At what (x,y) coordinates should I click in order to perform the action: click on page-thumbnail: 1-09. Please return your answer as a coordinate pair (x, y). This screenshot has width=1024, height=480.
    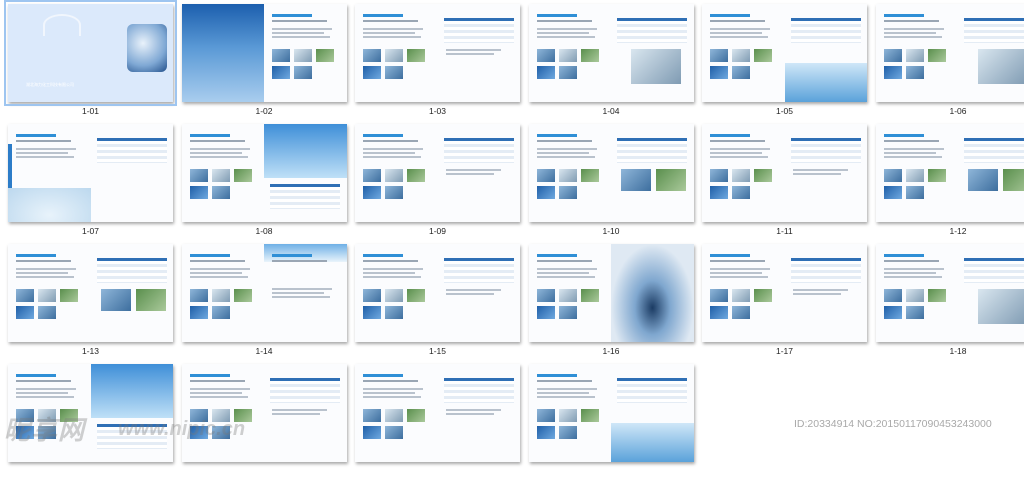
    Looking at the image, I should click on (437, 181).